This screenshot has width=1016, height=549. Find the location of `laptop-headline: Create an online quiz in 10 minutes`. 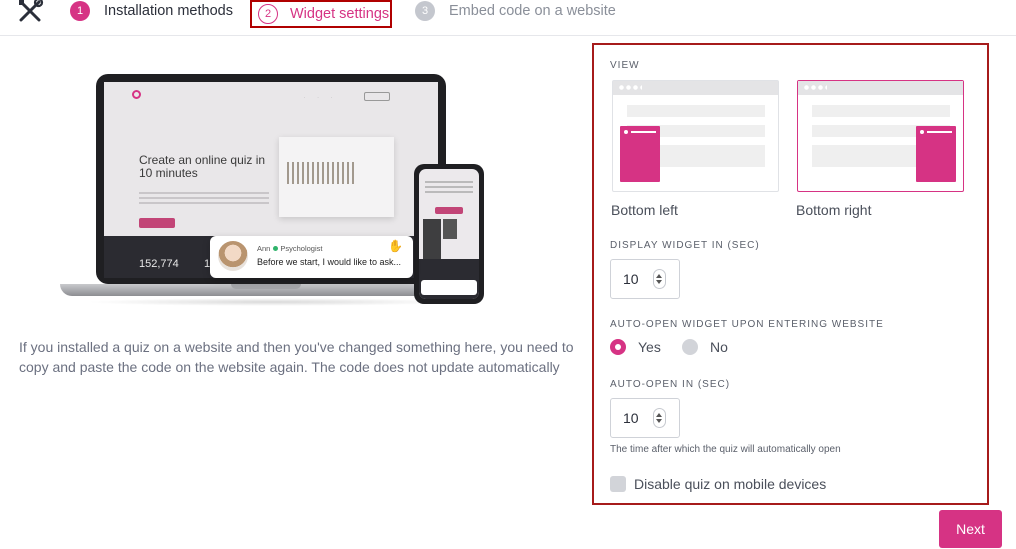

laptop-headline: Create an online quiz in 10 minutes is located at coordinates (202, 166).